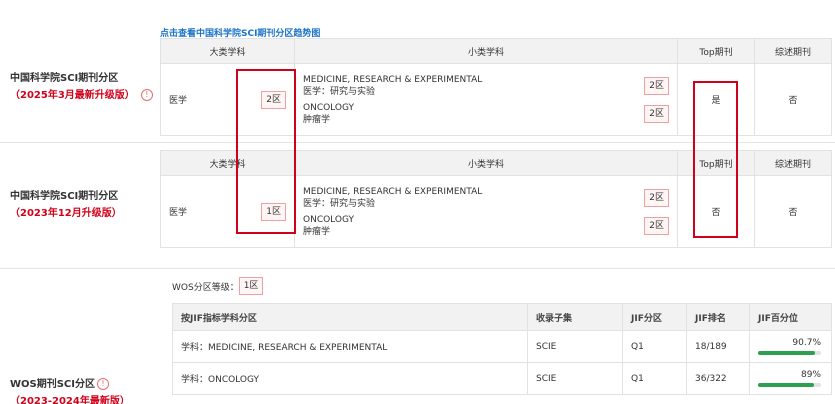 The height and width of the screenshot is (404, 835). I want to click on wos-label: WOS期刊SCI分区! （2023-2024年最新版）, so click(70, 389).